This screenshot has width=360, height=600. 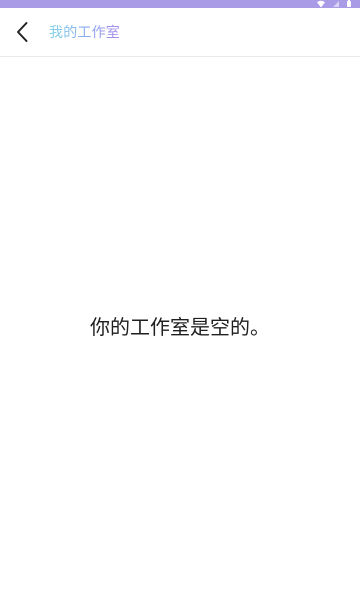 What do you see at coordinates (349, 4) in the screenshot?
I see `battery-icon` at bounding box center [349, 4].